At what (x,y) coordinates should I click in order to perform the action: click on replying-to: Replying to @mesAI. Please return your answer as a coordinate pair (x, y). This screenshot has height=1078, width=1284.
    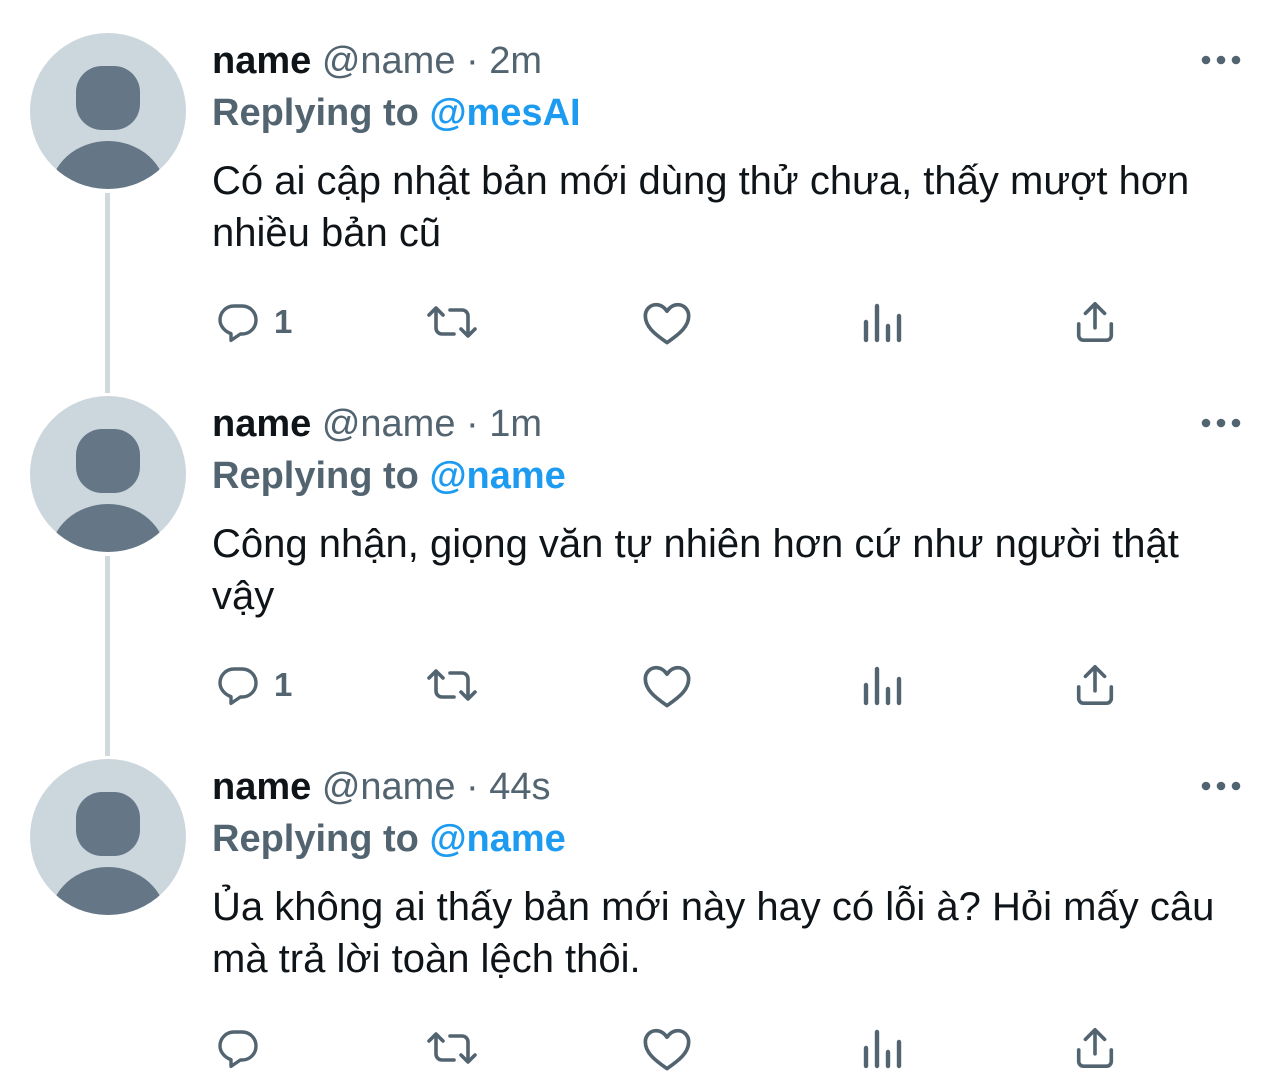
    Looking at the image, I should click on (396, 113).